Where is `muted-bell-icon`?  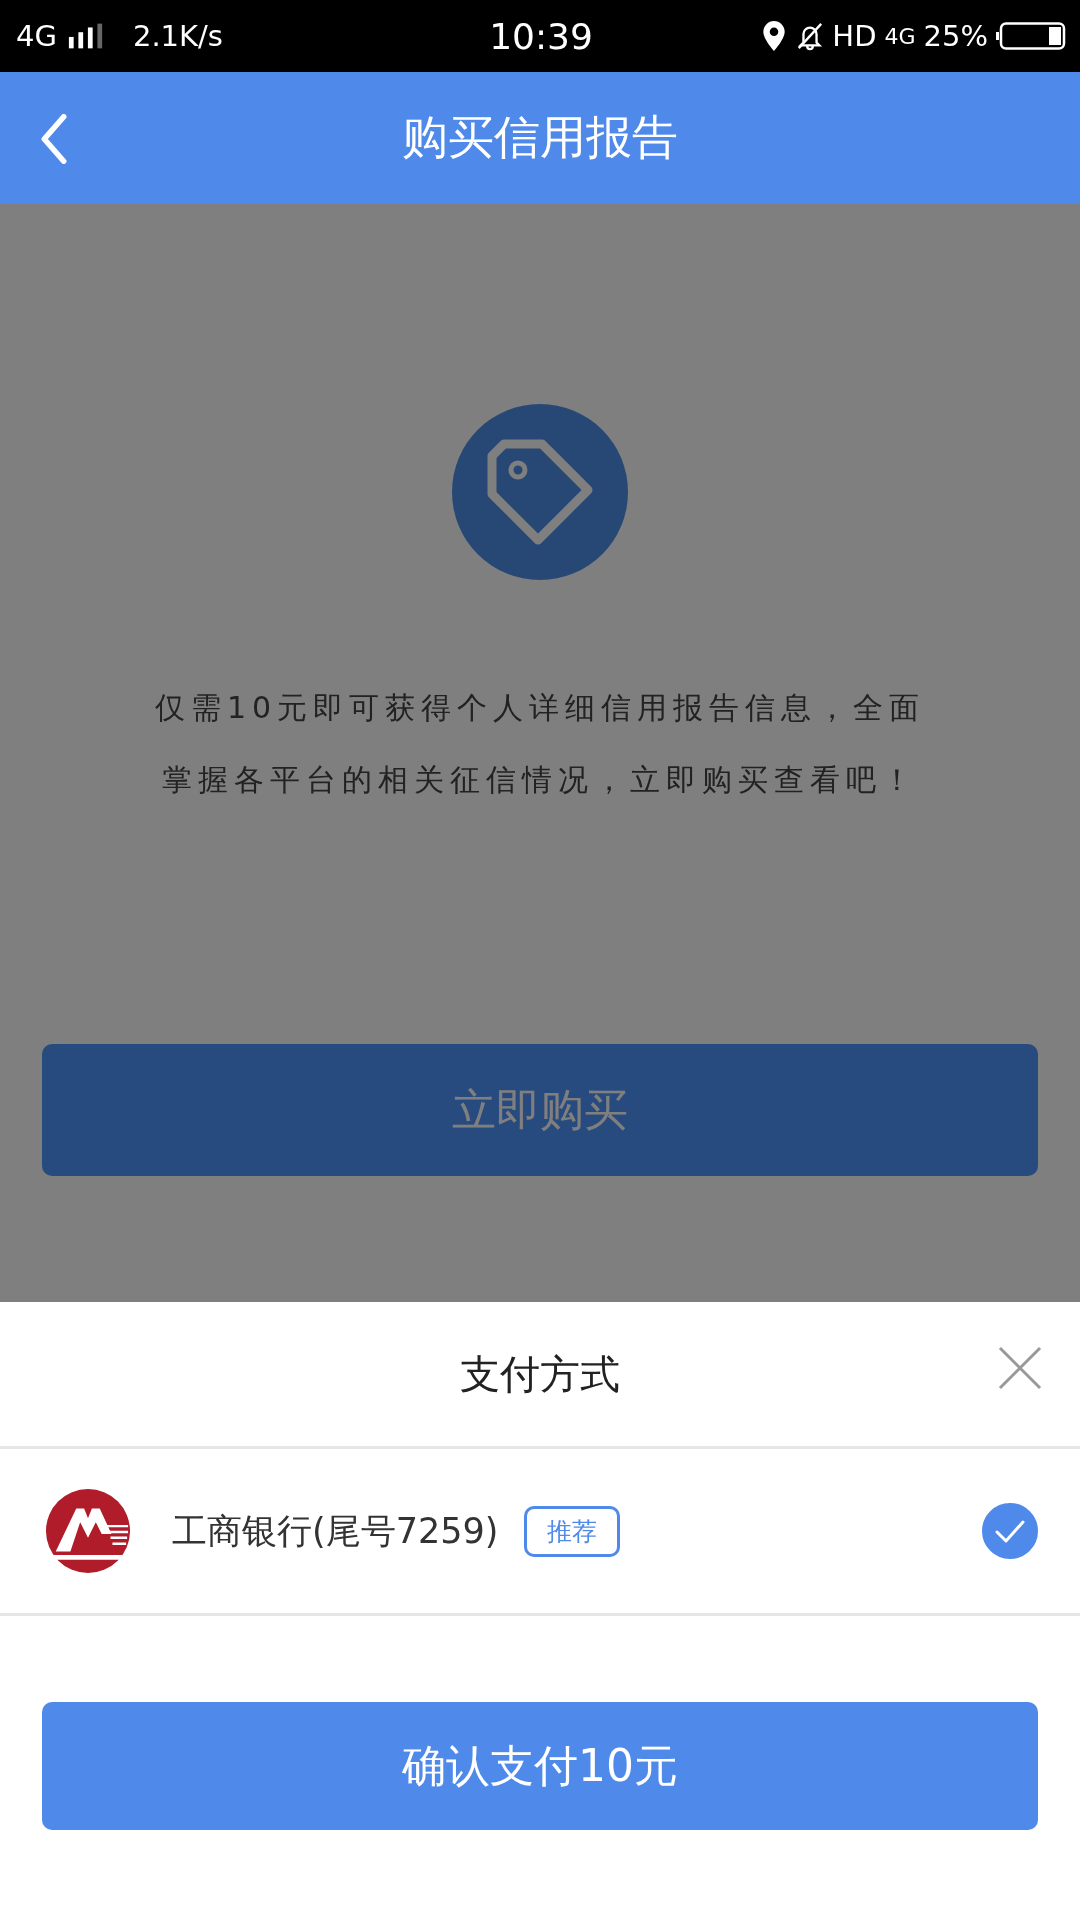 muted-bell-icon is located at coordinates (810, 36).